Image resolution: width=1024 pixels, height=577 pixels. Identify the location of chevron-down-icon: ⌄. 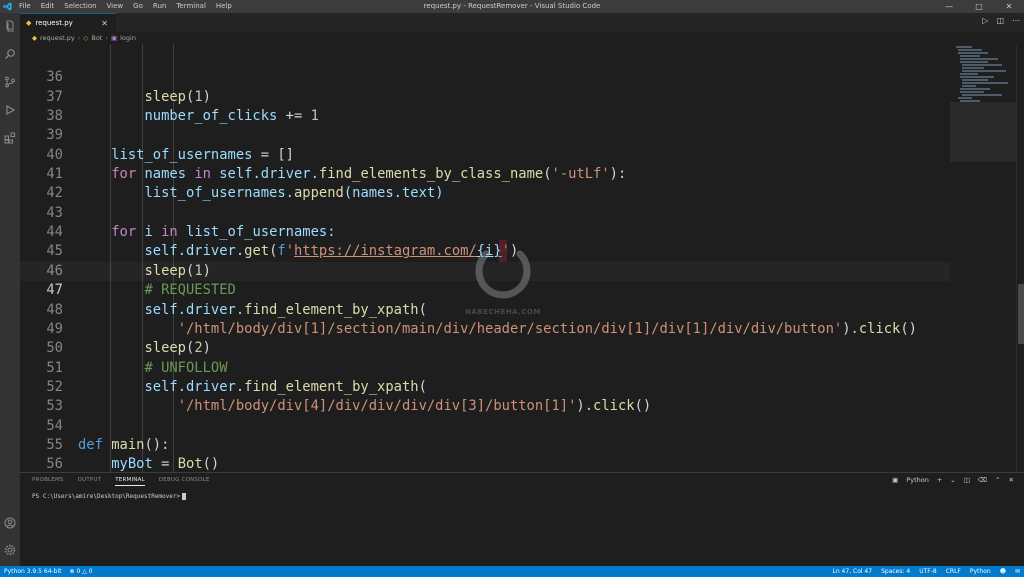
(952, 480).